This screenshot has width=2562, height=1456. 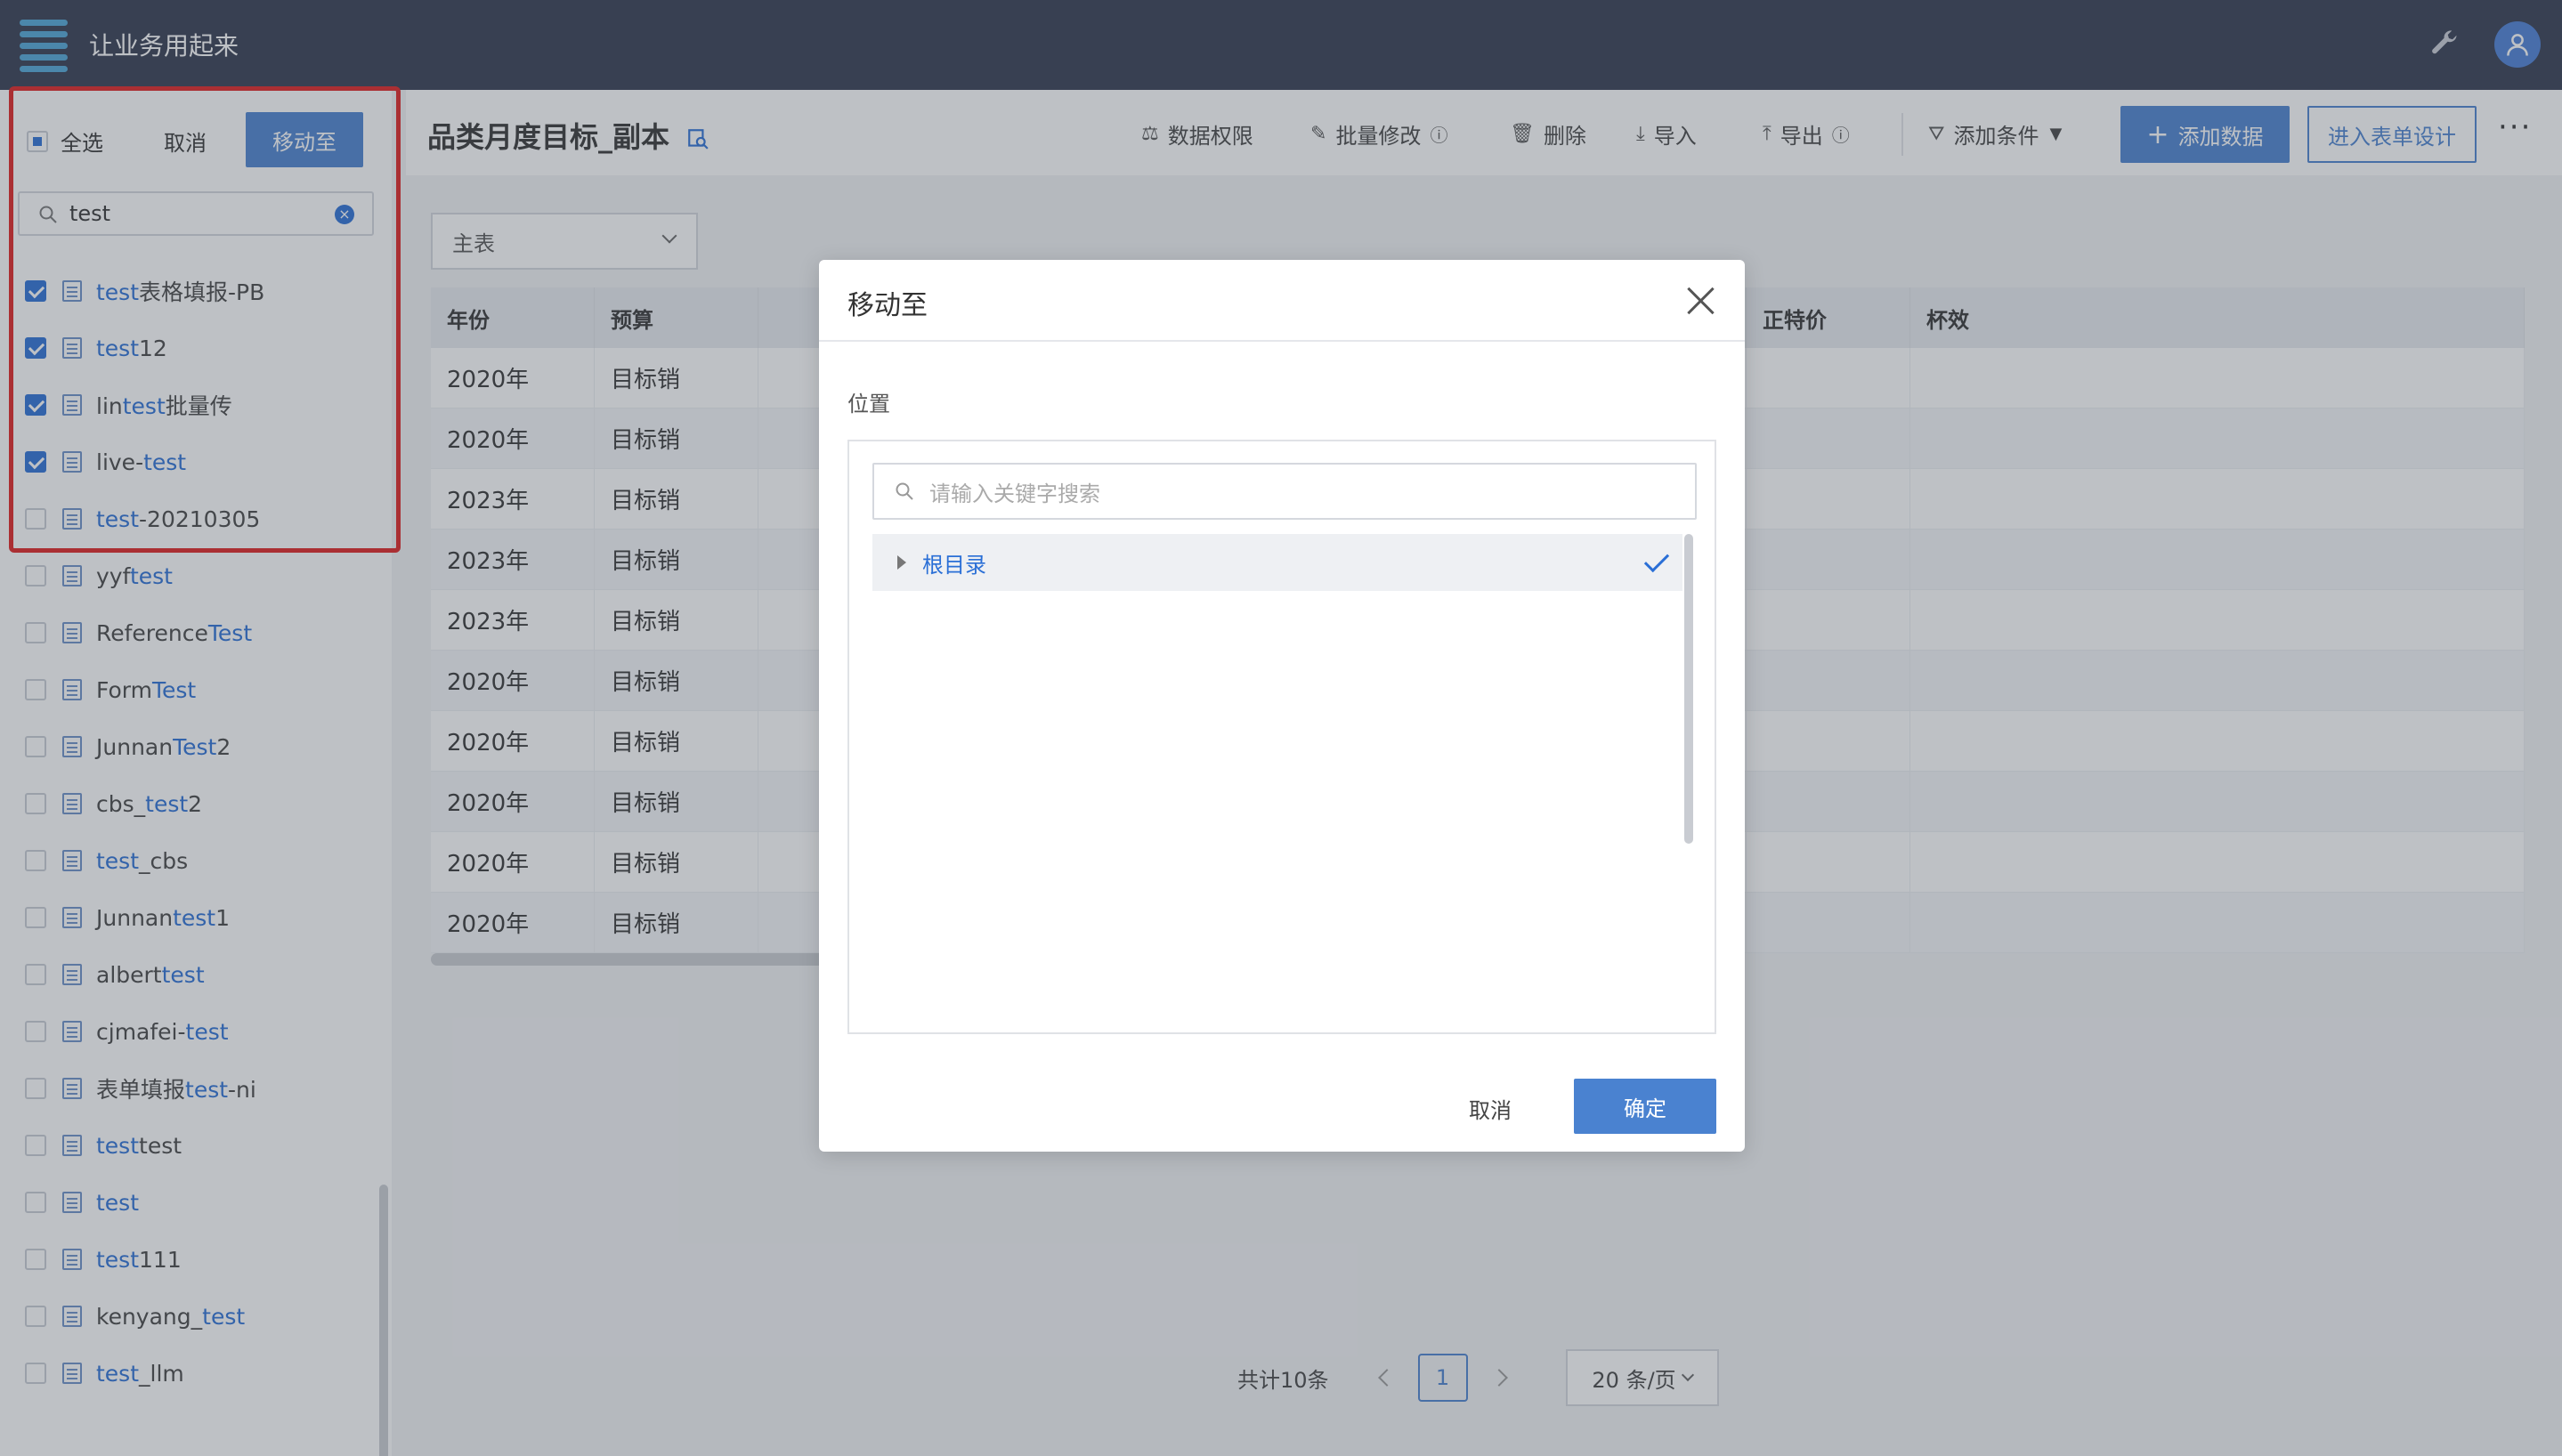 What do you see at coordinates (1284, 492) in the screenshot?
I see `folder-search-input: 请输入关键字搜索` at bounding box center [1284, 492].